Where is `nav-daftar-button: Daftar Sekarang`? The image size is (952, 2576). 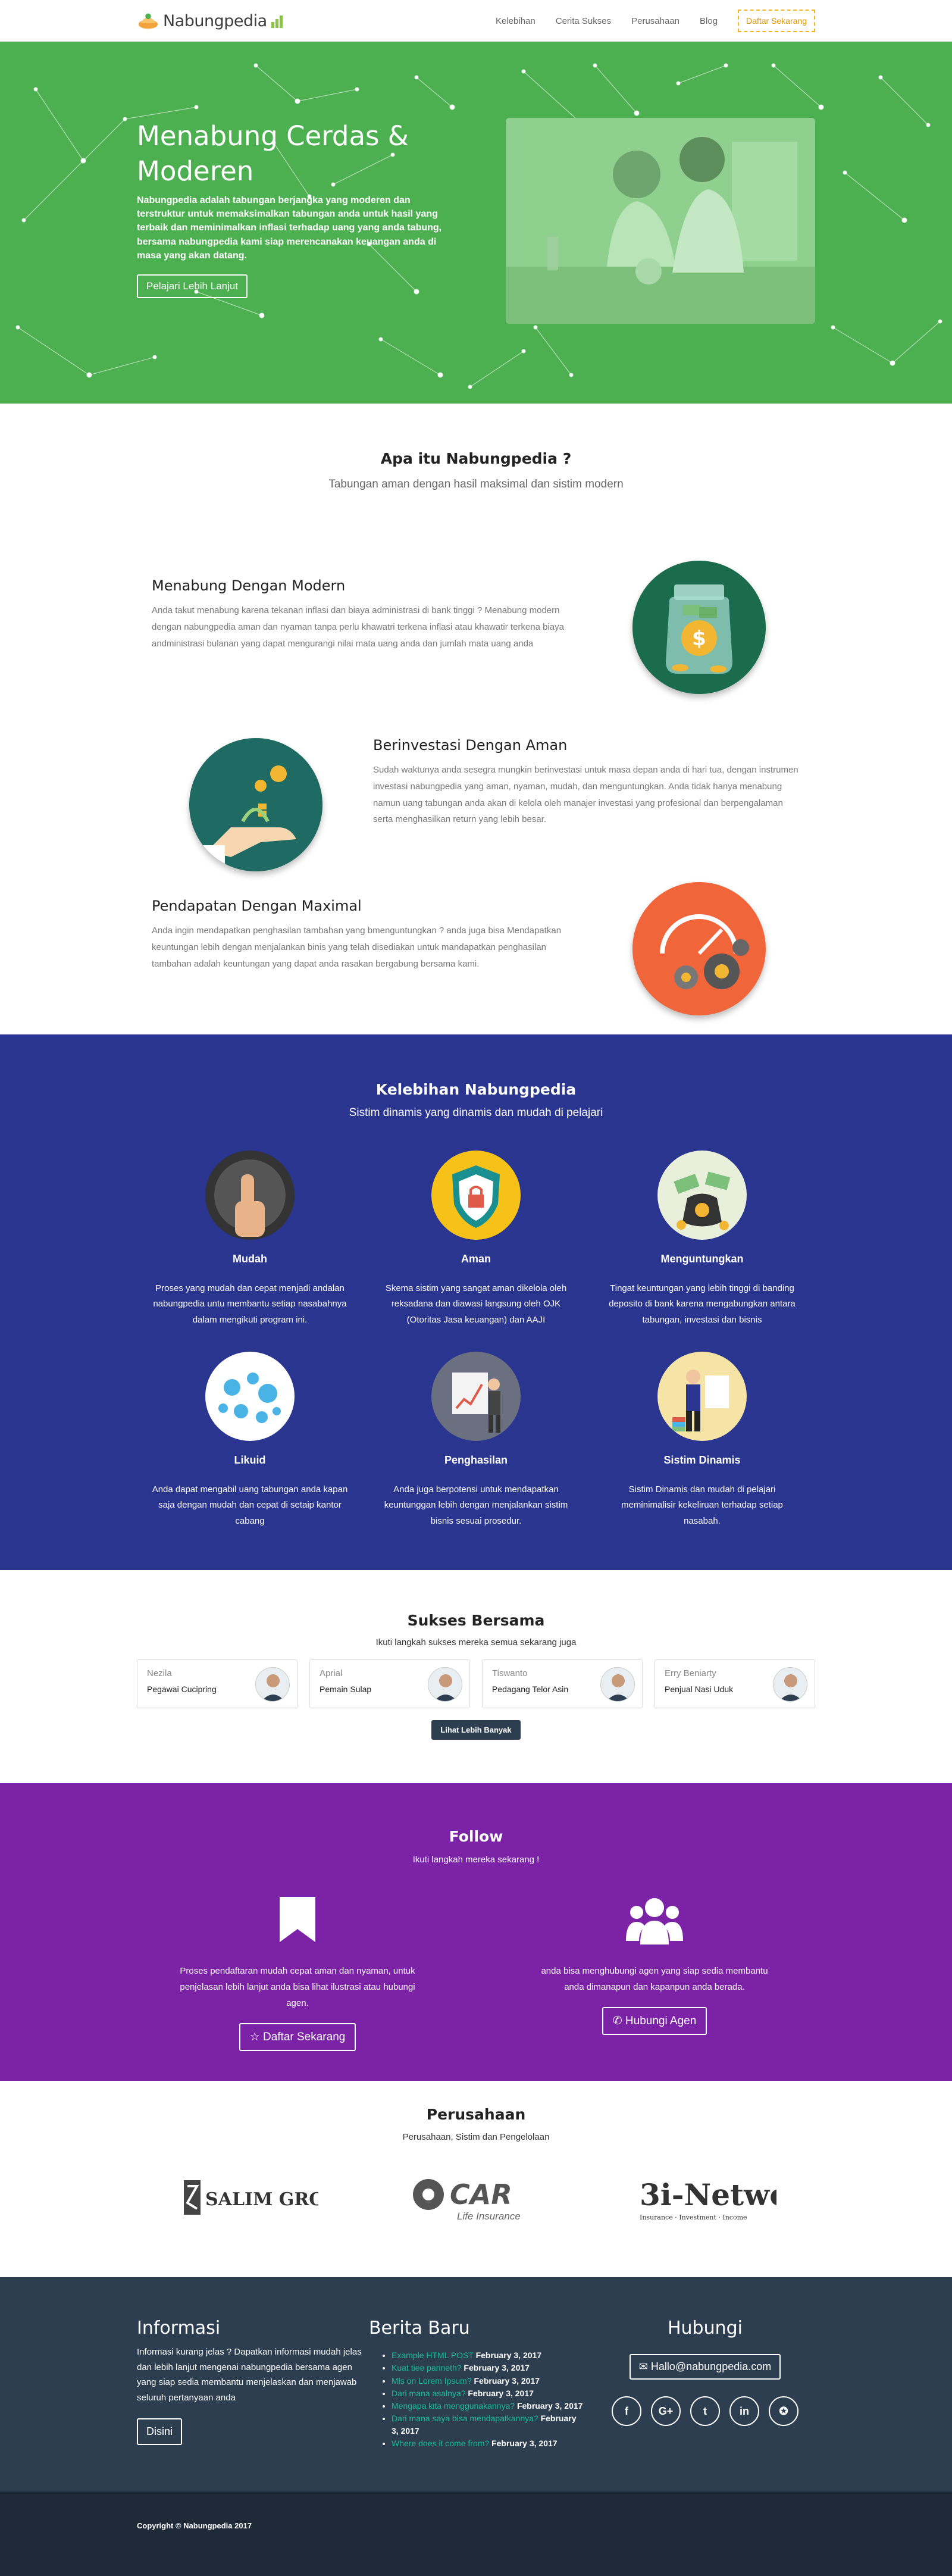 nav-daftar-button: Daftar Sekarang is located at coordinates (776, 21).